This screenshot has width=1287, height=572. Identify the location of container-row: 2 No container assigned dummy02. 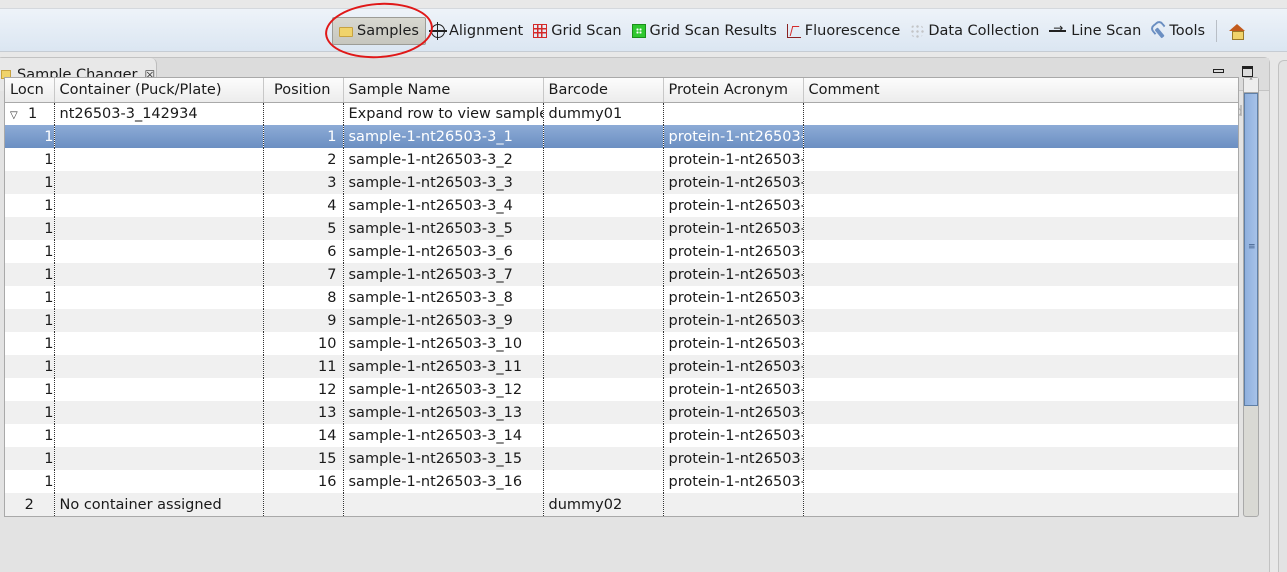
(621, 504).